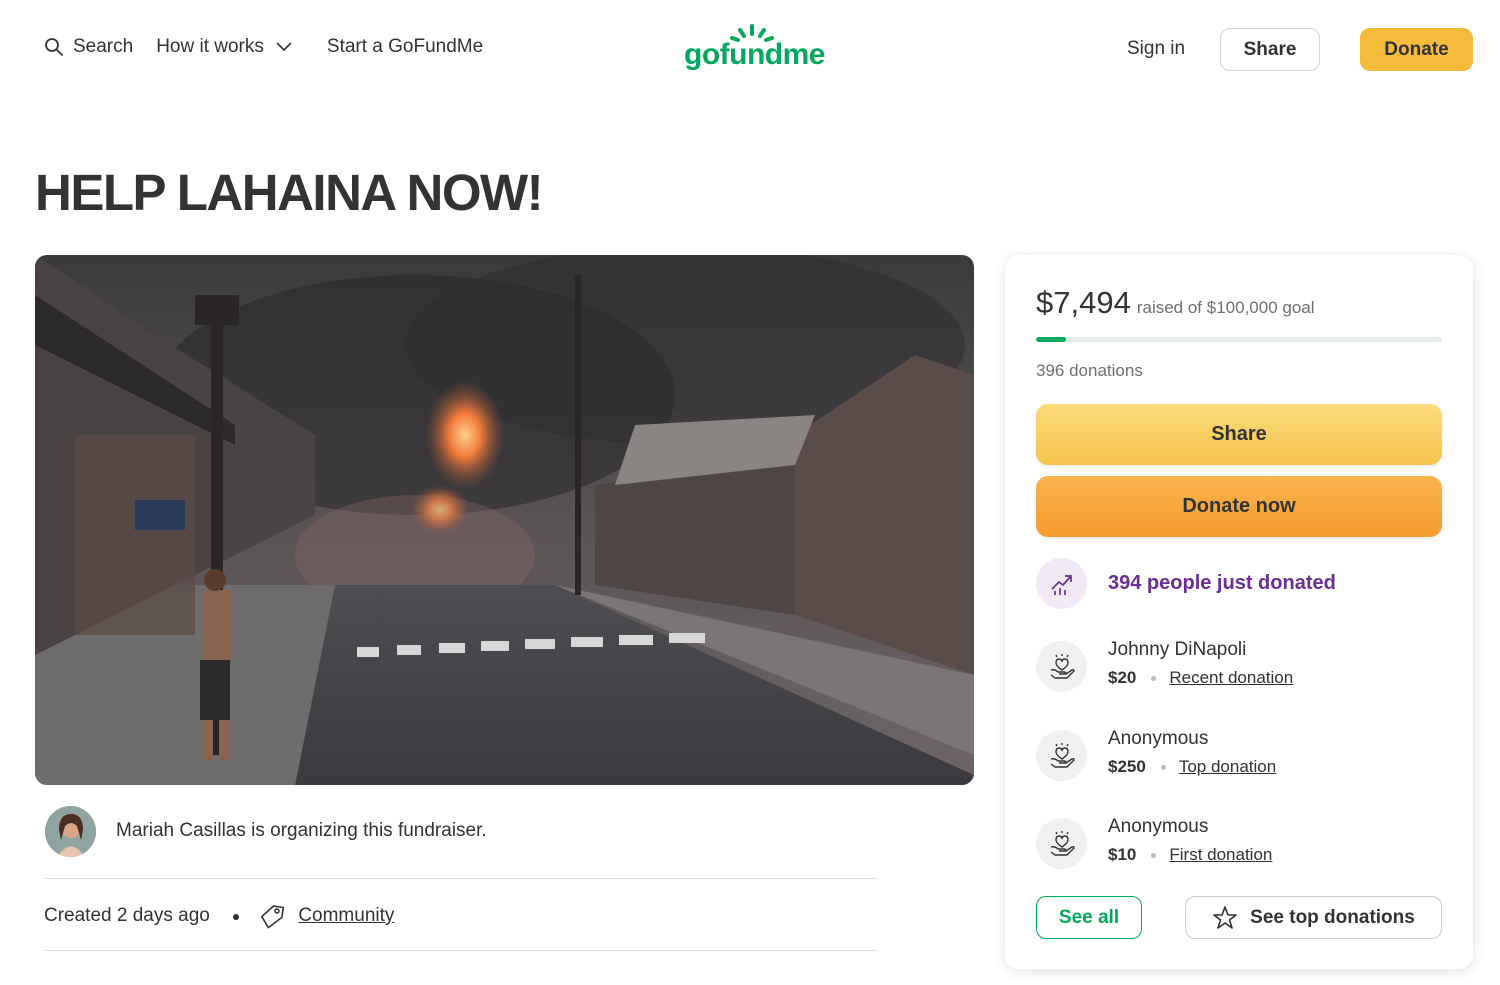  Describe the element at coordinates (1051, 339) in the screenshot. I see `progress-fill` at that location.